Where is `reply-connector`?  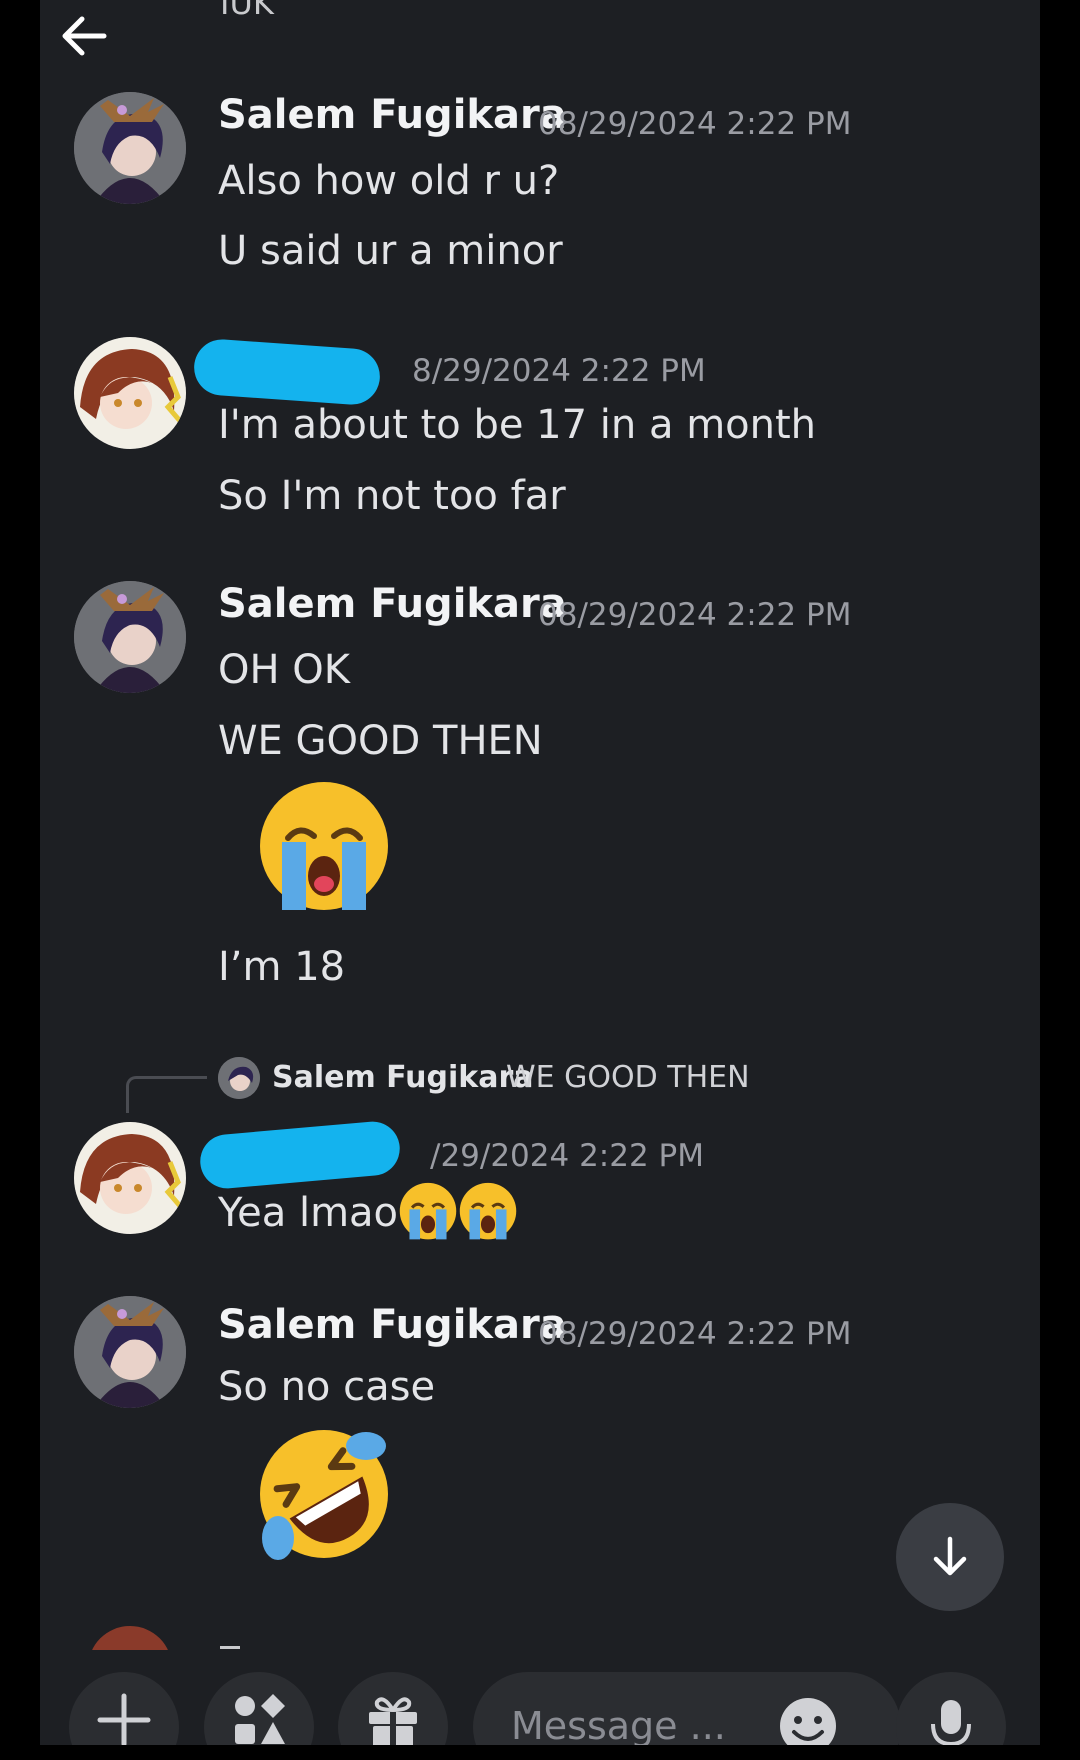
reply-connector is located at coordinates (166, 1094).